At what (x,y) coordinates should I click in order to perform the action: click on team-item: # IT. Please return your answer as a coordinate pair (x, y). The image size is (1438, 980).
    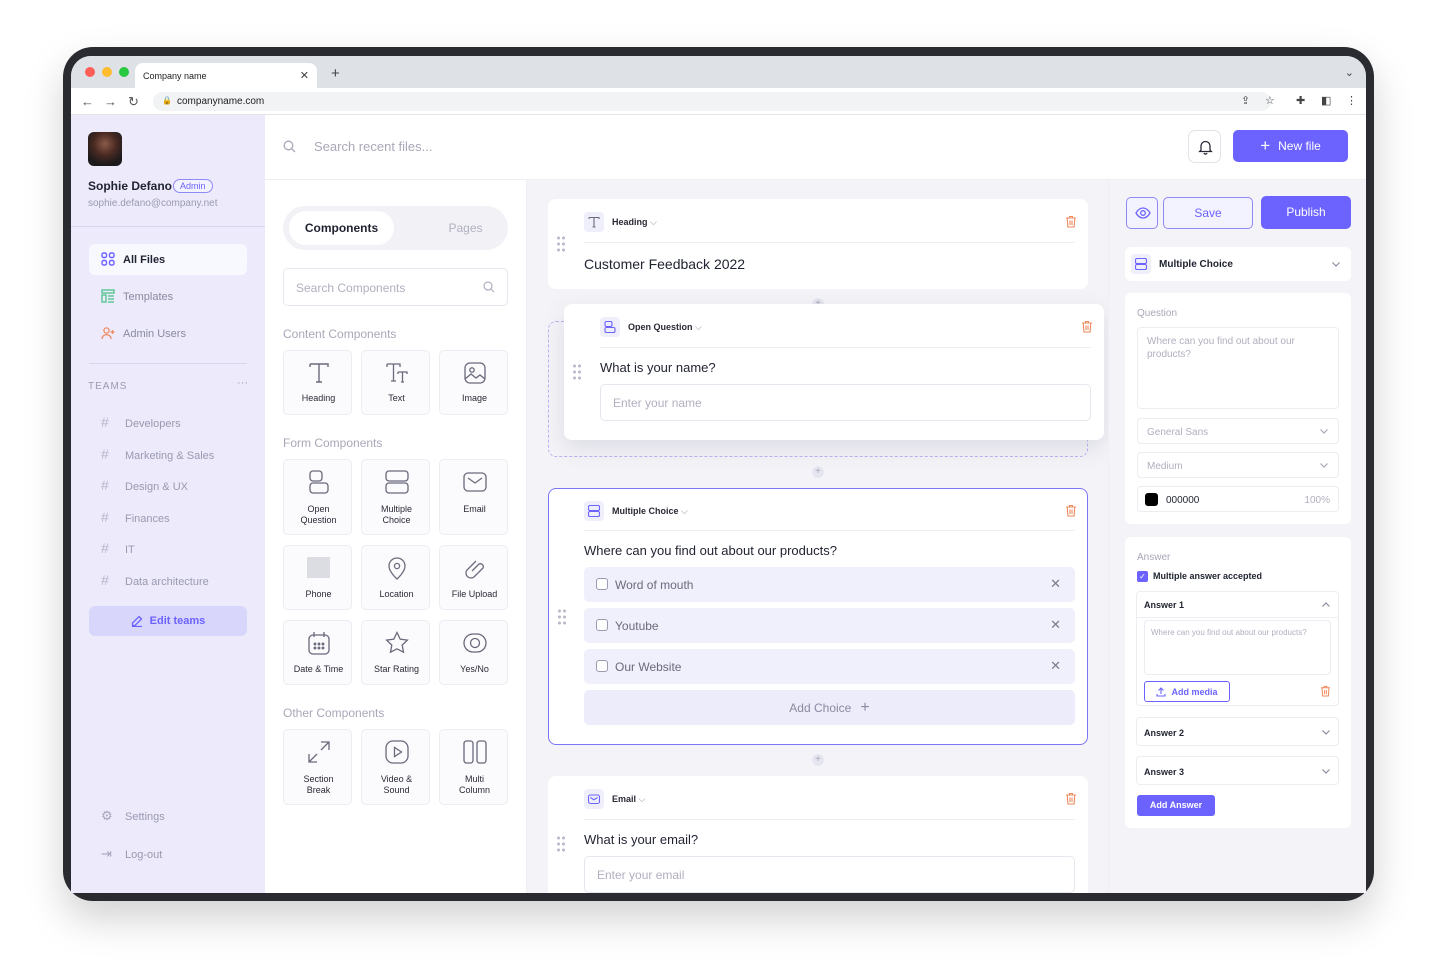
    Looking at the image, I should click on (118, 548).